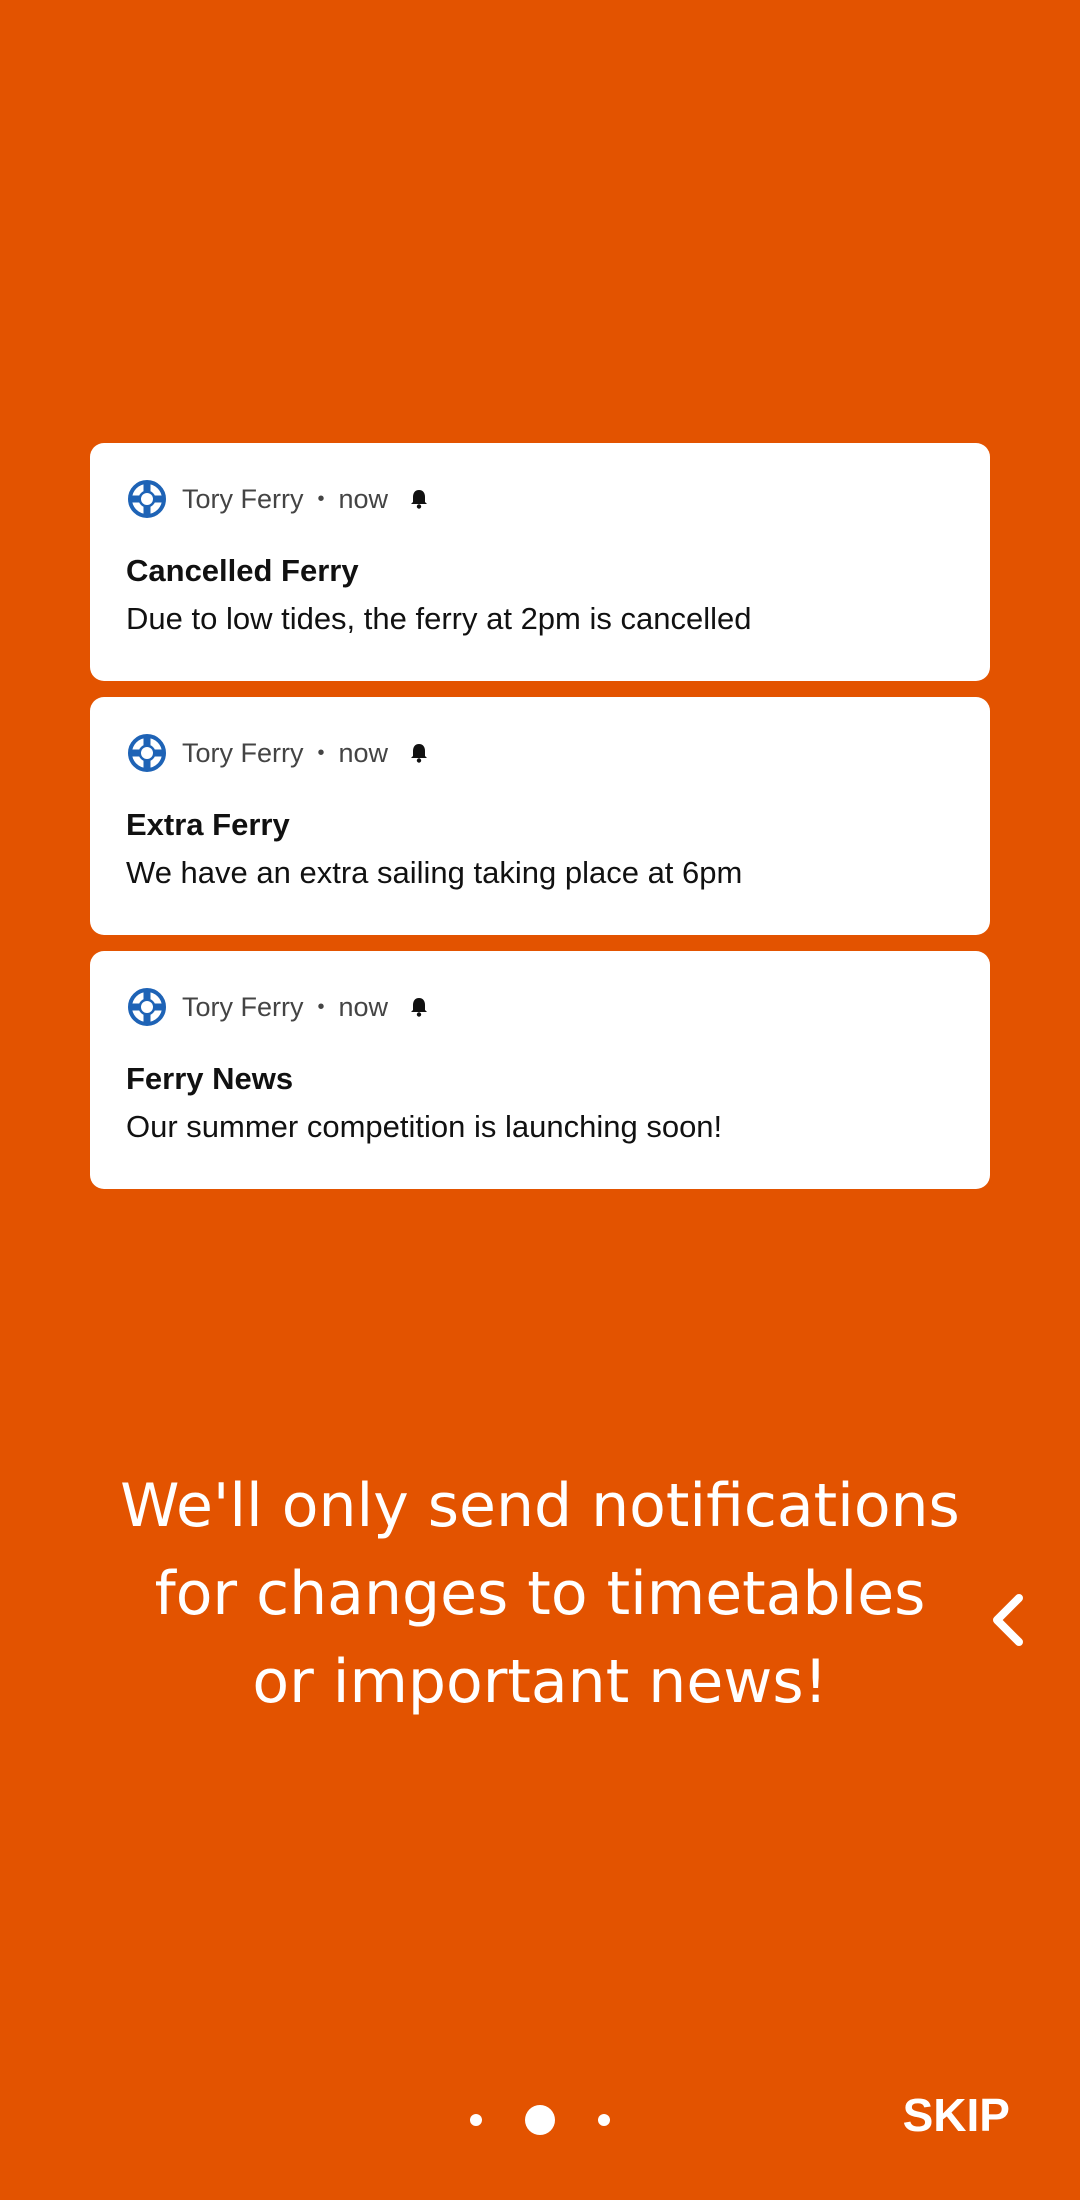  What do you see at coordinates (945, 2115) in the screenshot?
I see `skip-button: SKIP` at bounding box center [945, 2115].